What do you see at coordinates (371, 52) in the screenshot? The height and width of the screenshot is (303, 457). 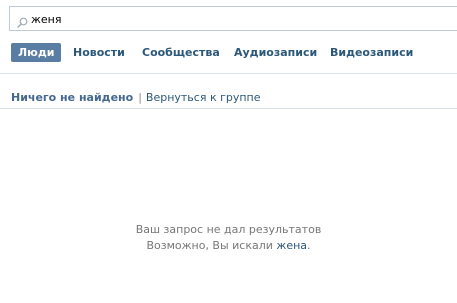 I see `tab-video: Видеозаписи` at bounding box center [371, 52].